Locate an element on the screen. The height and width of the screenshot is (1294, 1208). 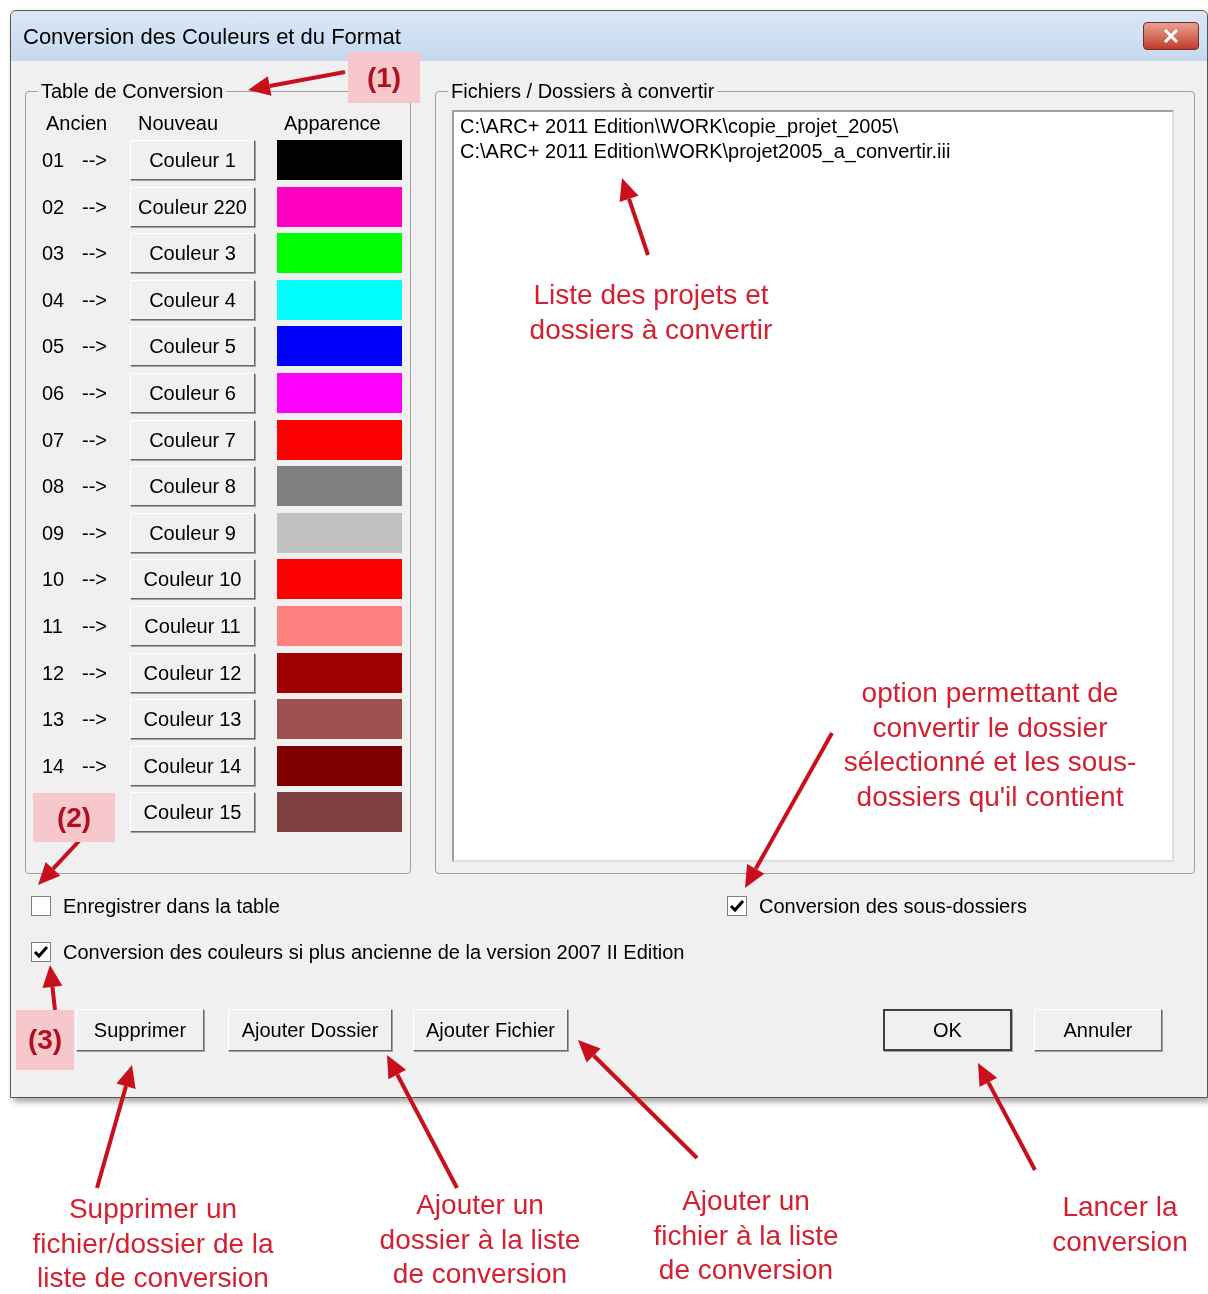
close-button is located at coordinates (1171, 36).